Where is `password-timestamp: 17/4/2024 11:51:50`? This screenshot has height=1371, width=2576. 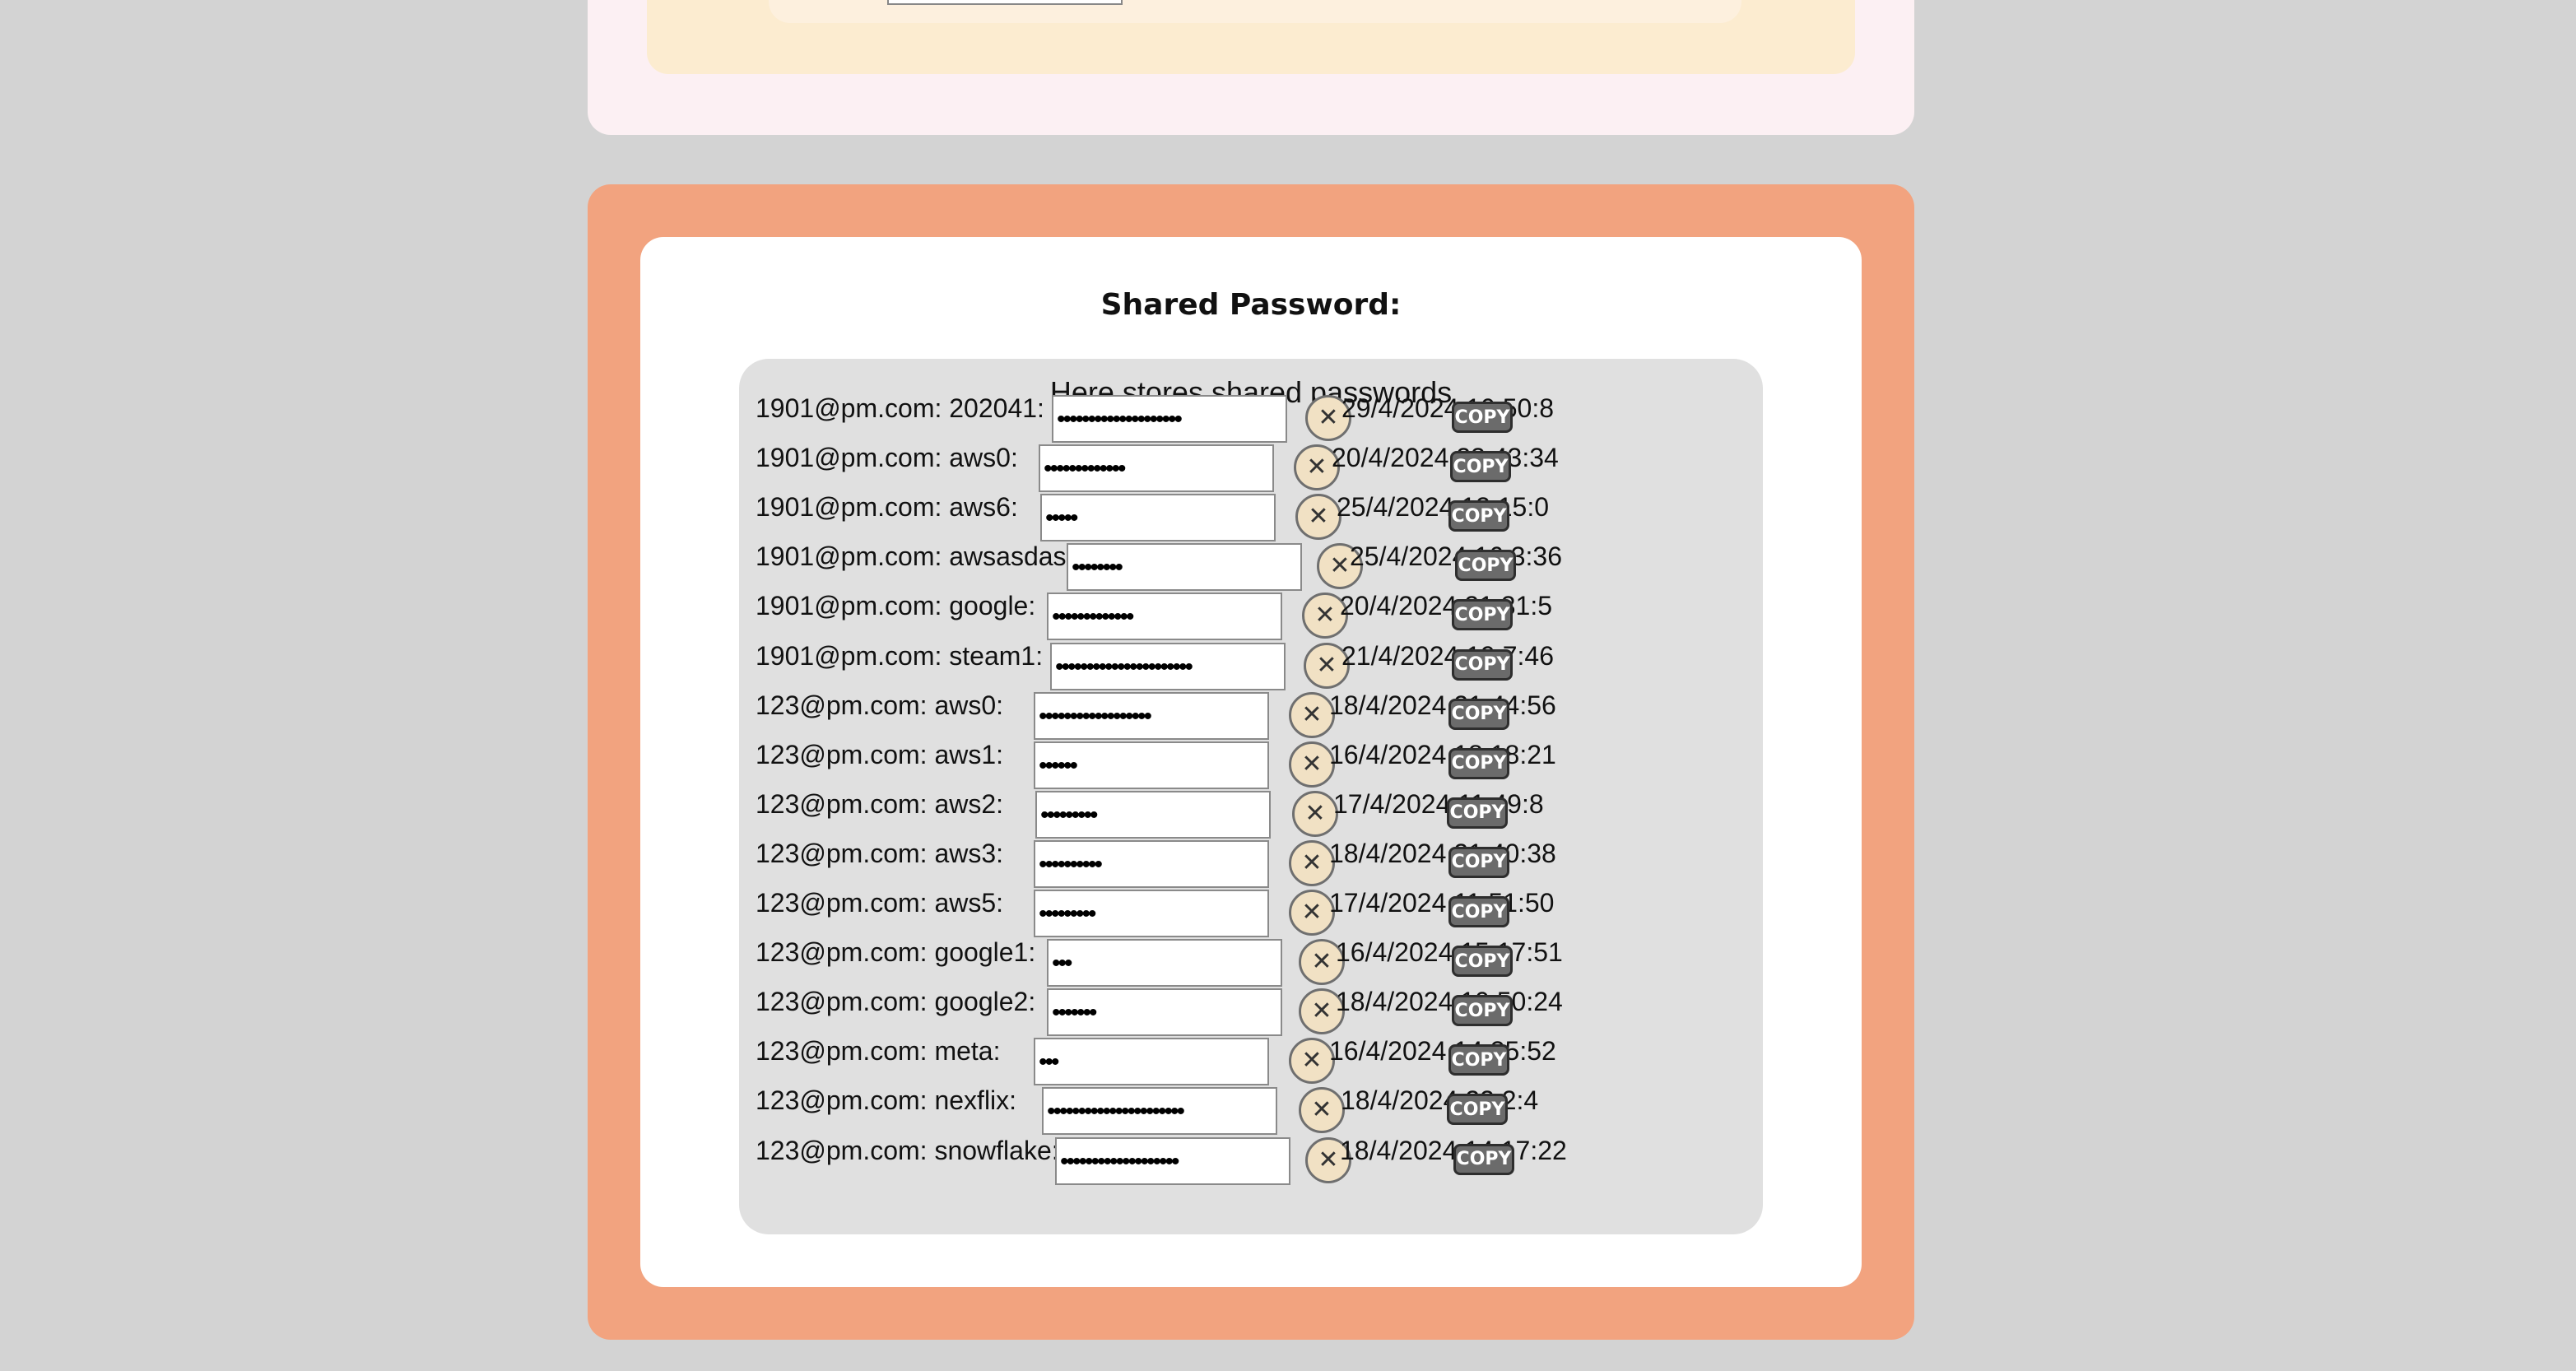 password-timestamp: 17/4/2024 11:51:50 is located at coordinates (1442, 903).